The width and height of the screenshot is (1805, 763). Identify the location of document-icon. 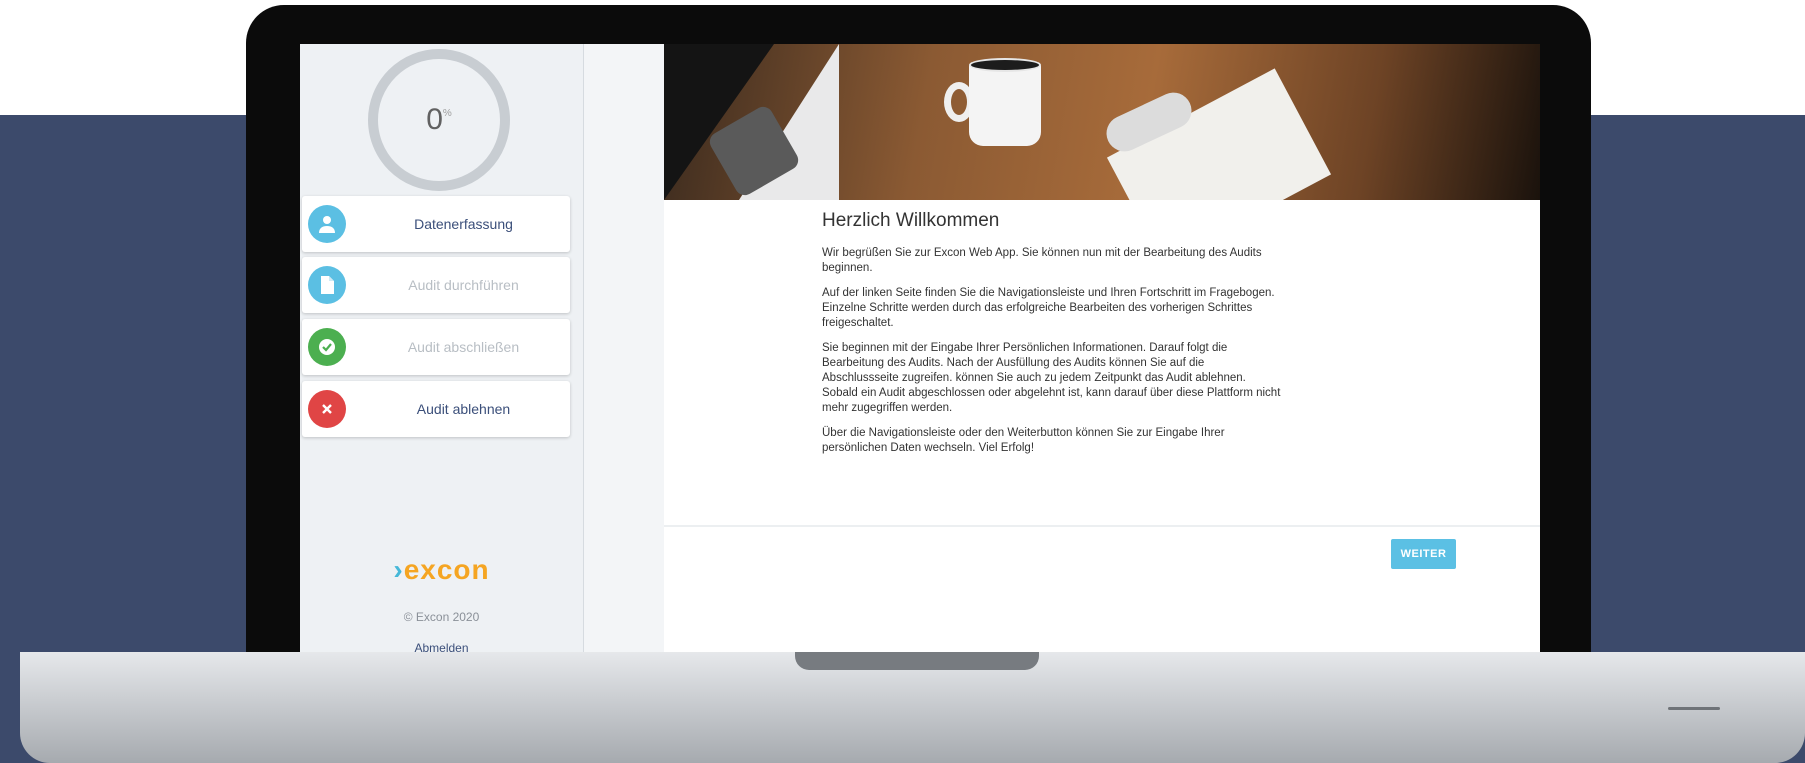
(327, 285).